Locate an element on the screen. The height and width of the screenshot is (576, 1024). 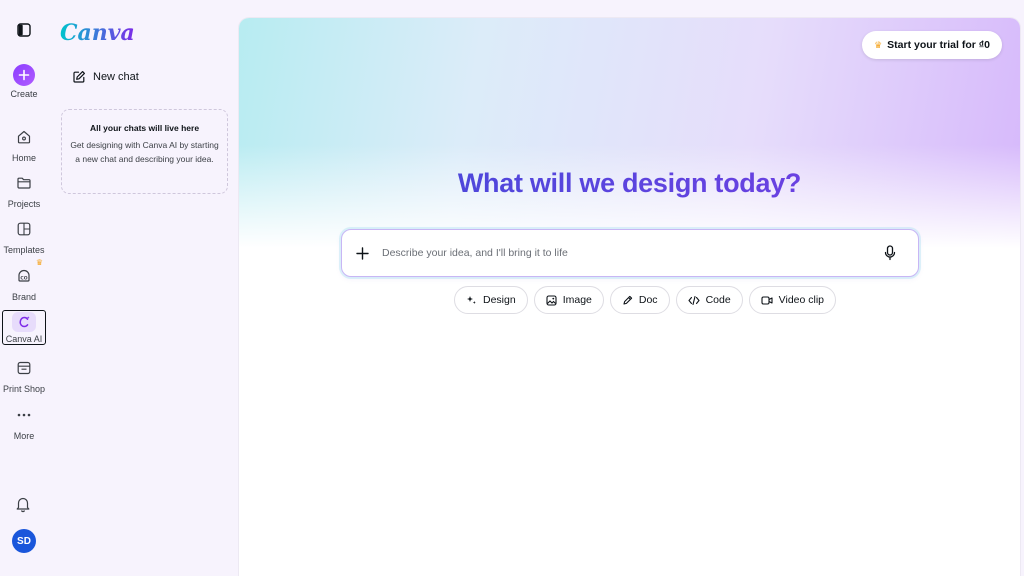
sidebar-item-brand: CO ♛ Brand is located at coordinates (24, 280).